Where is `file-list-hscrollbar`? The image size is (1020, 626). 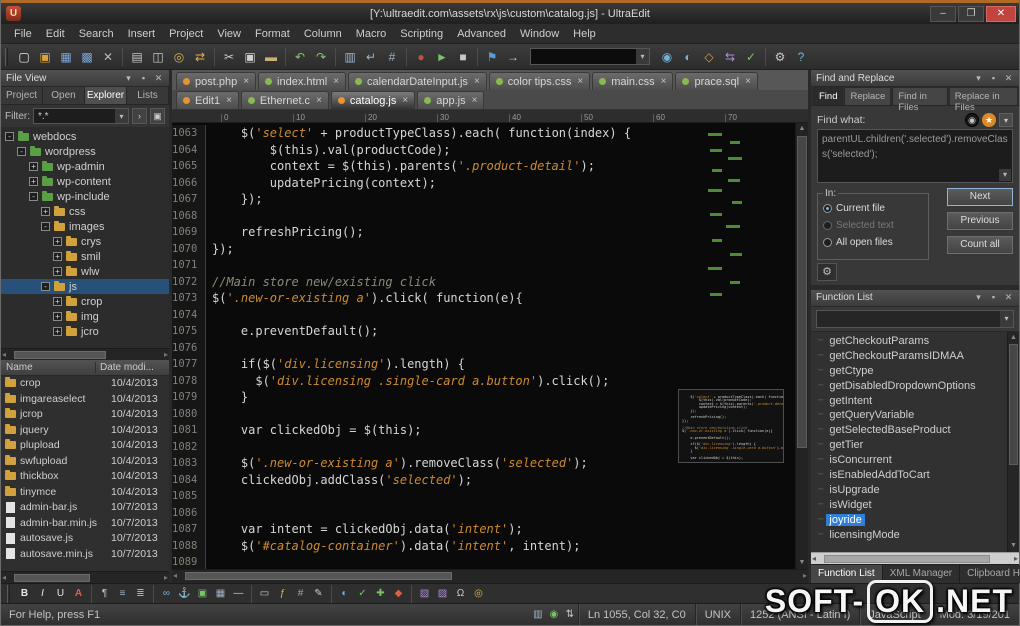
file-list-hscrollbar is located at coordinates (85, 577).